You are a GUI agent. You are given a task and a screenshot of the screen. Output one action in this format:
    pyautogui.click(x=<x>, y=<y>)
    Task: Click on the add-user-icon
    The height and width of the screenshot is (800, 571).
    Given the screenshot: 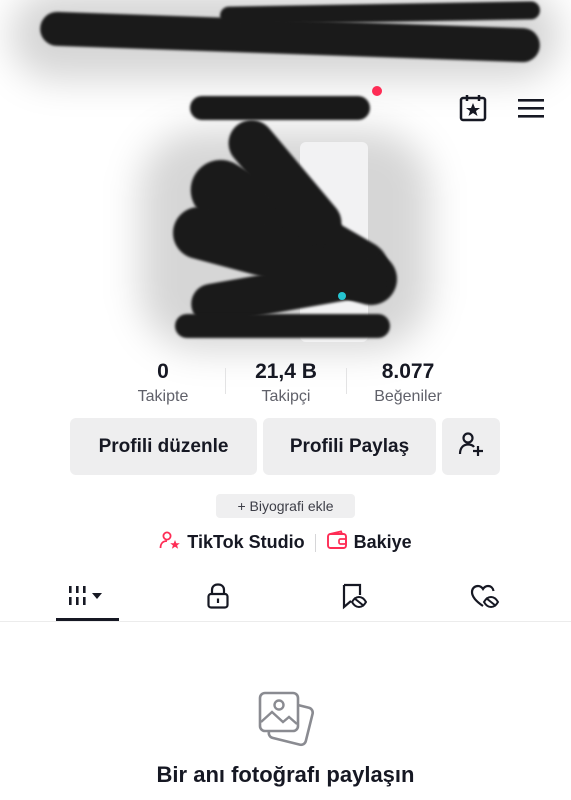 What is the action you would take?
    pyautogui.click(x=471, y=447)
    